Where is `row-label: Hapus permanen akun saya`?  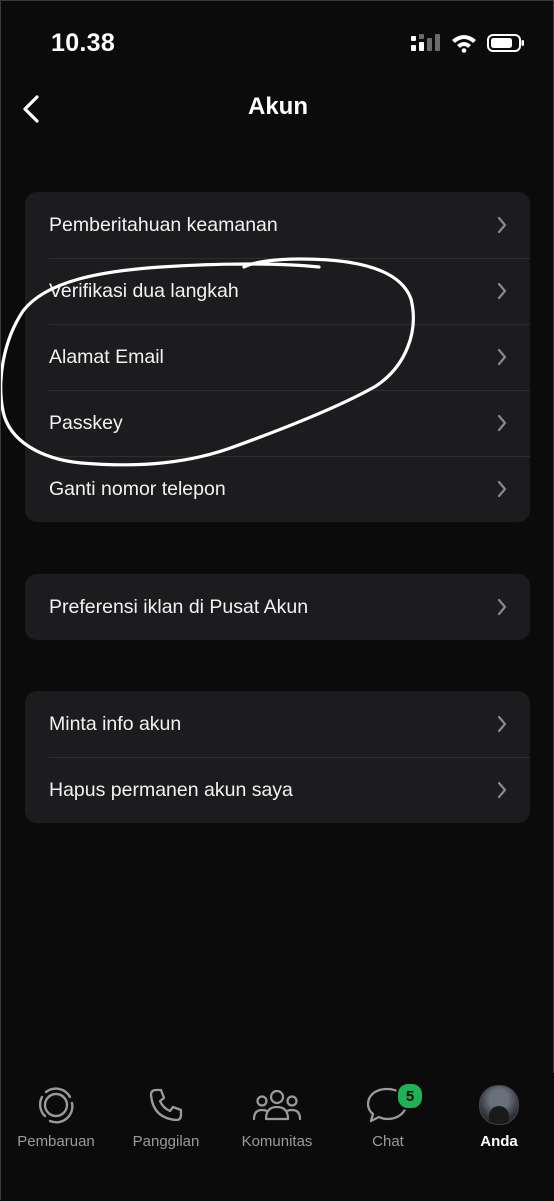
row-label: Hapus permanen akun saya is located at coordinates (171, 789).